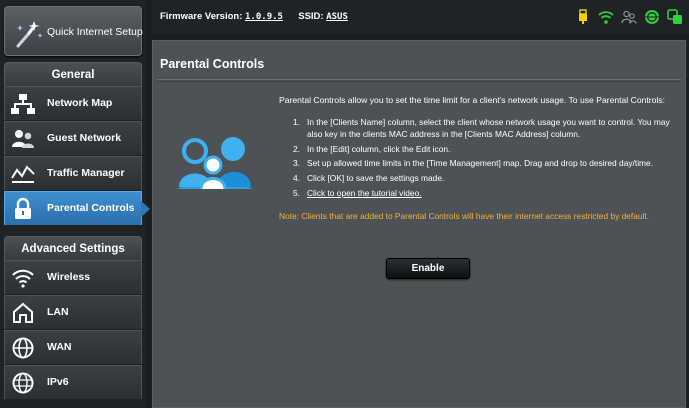 This screenshot has height=408, width=689. I want to click on quick-internet-setup-label: Quick Internet Setup, so click(95, 32).